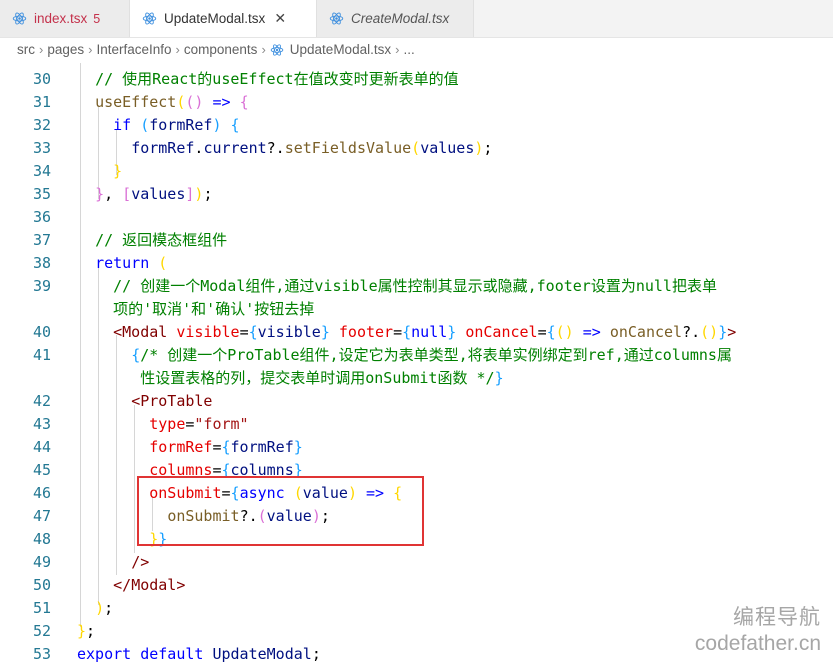 The image size is (833, 667). I want to click on code-comment: // 返回模态框组件, so click(161, 240).